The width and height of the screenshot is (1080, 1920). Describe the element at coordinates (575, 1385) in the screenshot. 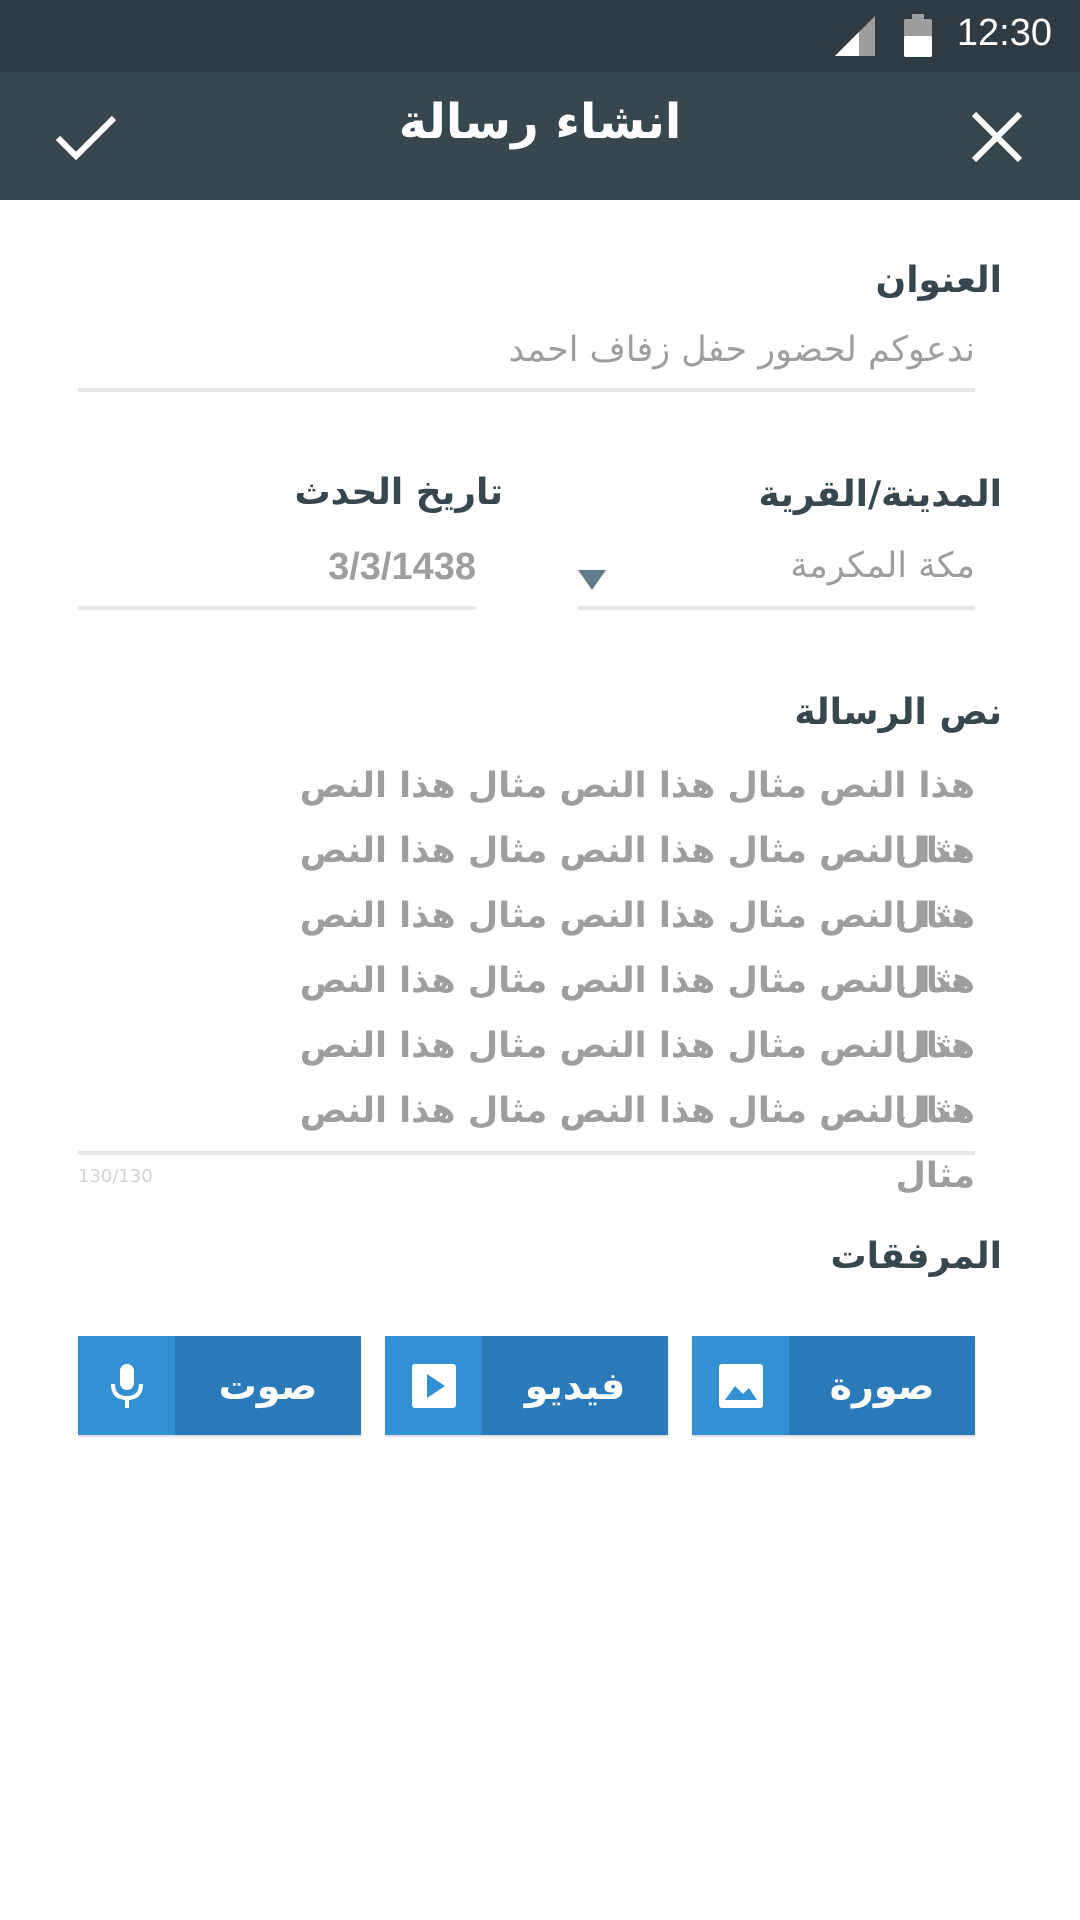

I see `attach-video-label: فيديو` at that location.